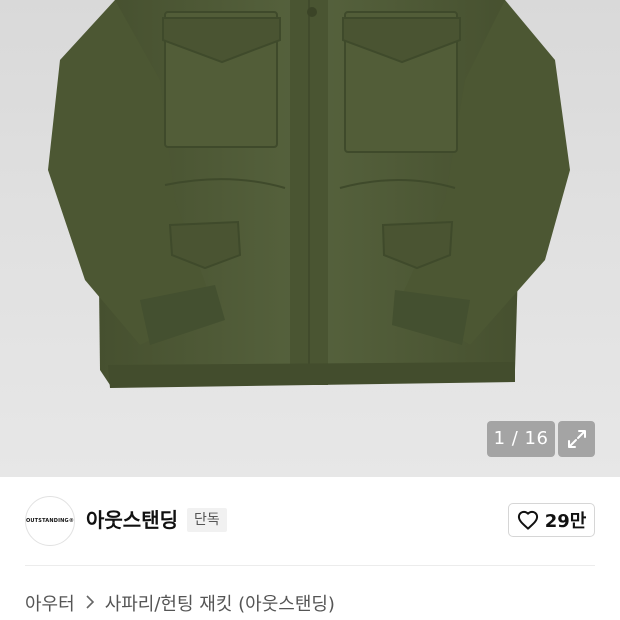 Image resolution: width=620 pixels, height=620 pixels. I want to click on breadcrumb: 아우터 사파리/헌팅 재킷 (아웃스탠딩), so click(180, 603).